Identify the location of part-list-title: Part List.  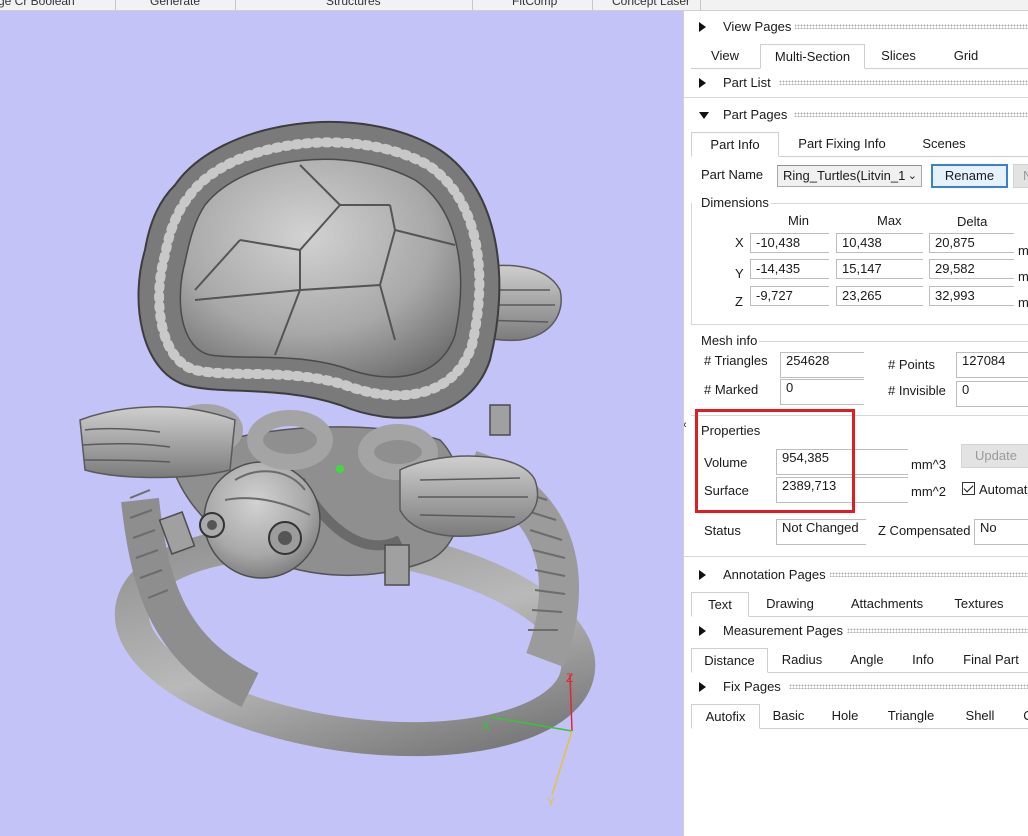
(749, 82).